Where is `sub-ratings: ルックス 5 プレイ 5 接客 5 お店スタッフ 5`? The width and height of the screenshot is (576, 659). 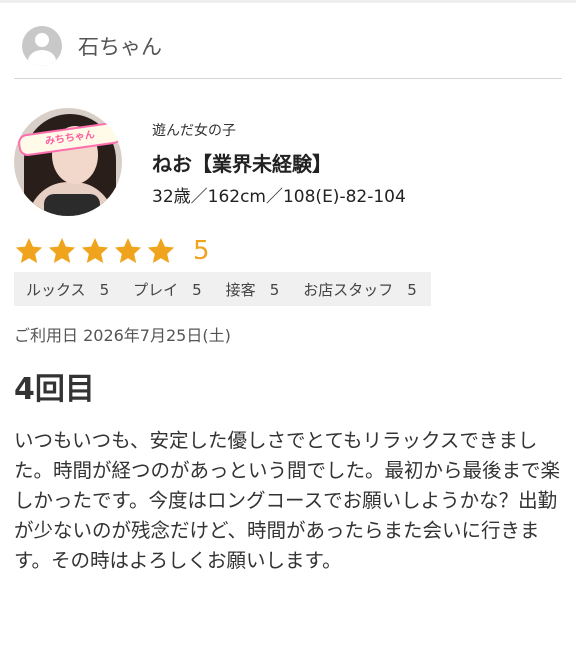 sub-ratings: ルックス 5 プレイ 5 接客 5 お店スタッフ 5 is located at coordinates (222, 289).